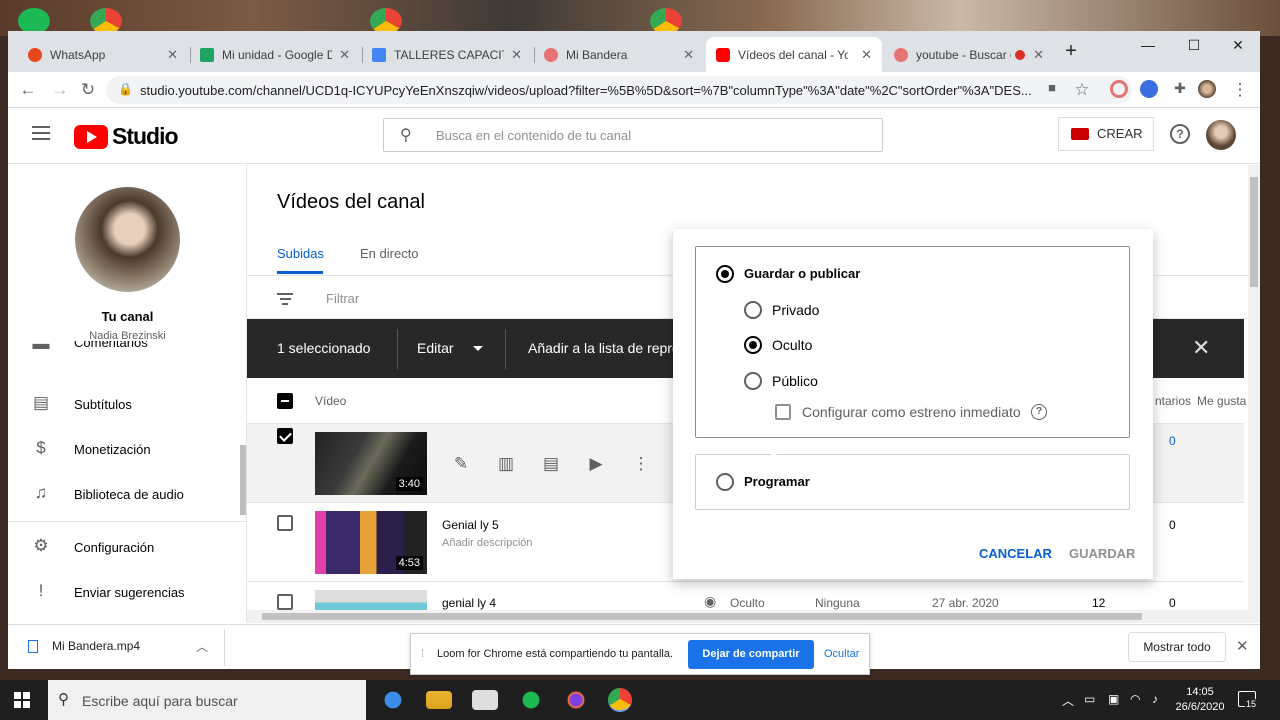 The image size is (1280, 720). Describe the element at coordinates (1106, 134) in the screenshot. I see `create-button: CREAR` at that location.